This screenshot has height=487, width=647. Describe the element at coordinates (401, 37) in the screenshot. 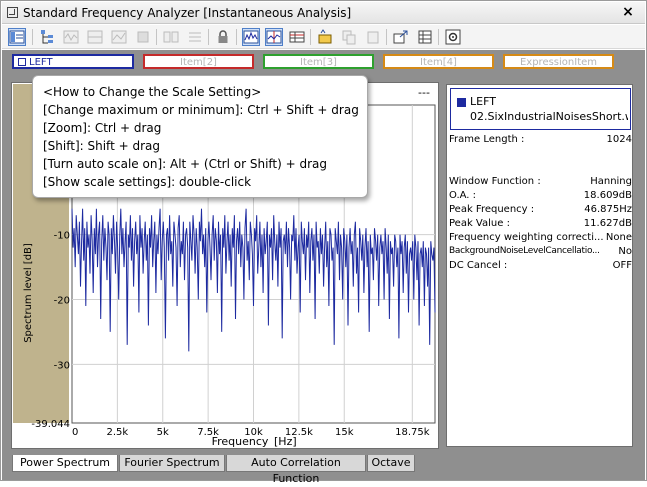

I see `export-icon` at that location.